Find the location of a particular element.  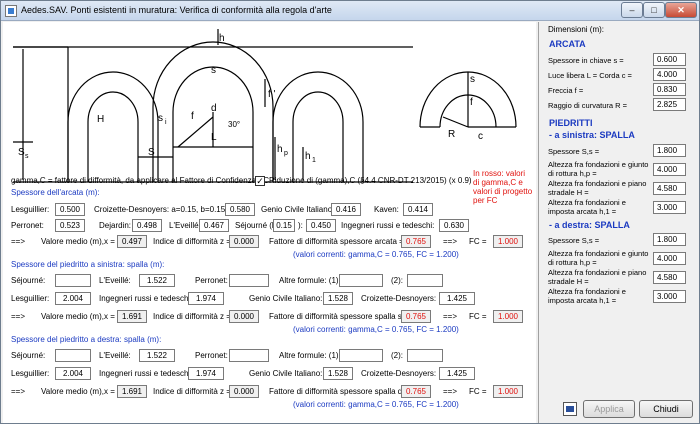

freccia-field: 0.830 is located at coordinates (669, 89).